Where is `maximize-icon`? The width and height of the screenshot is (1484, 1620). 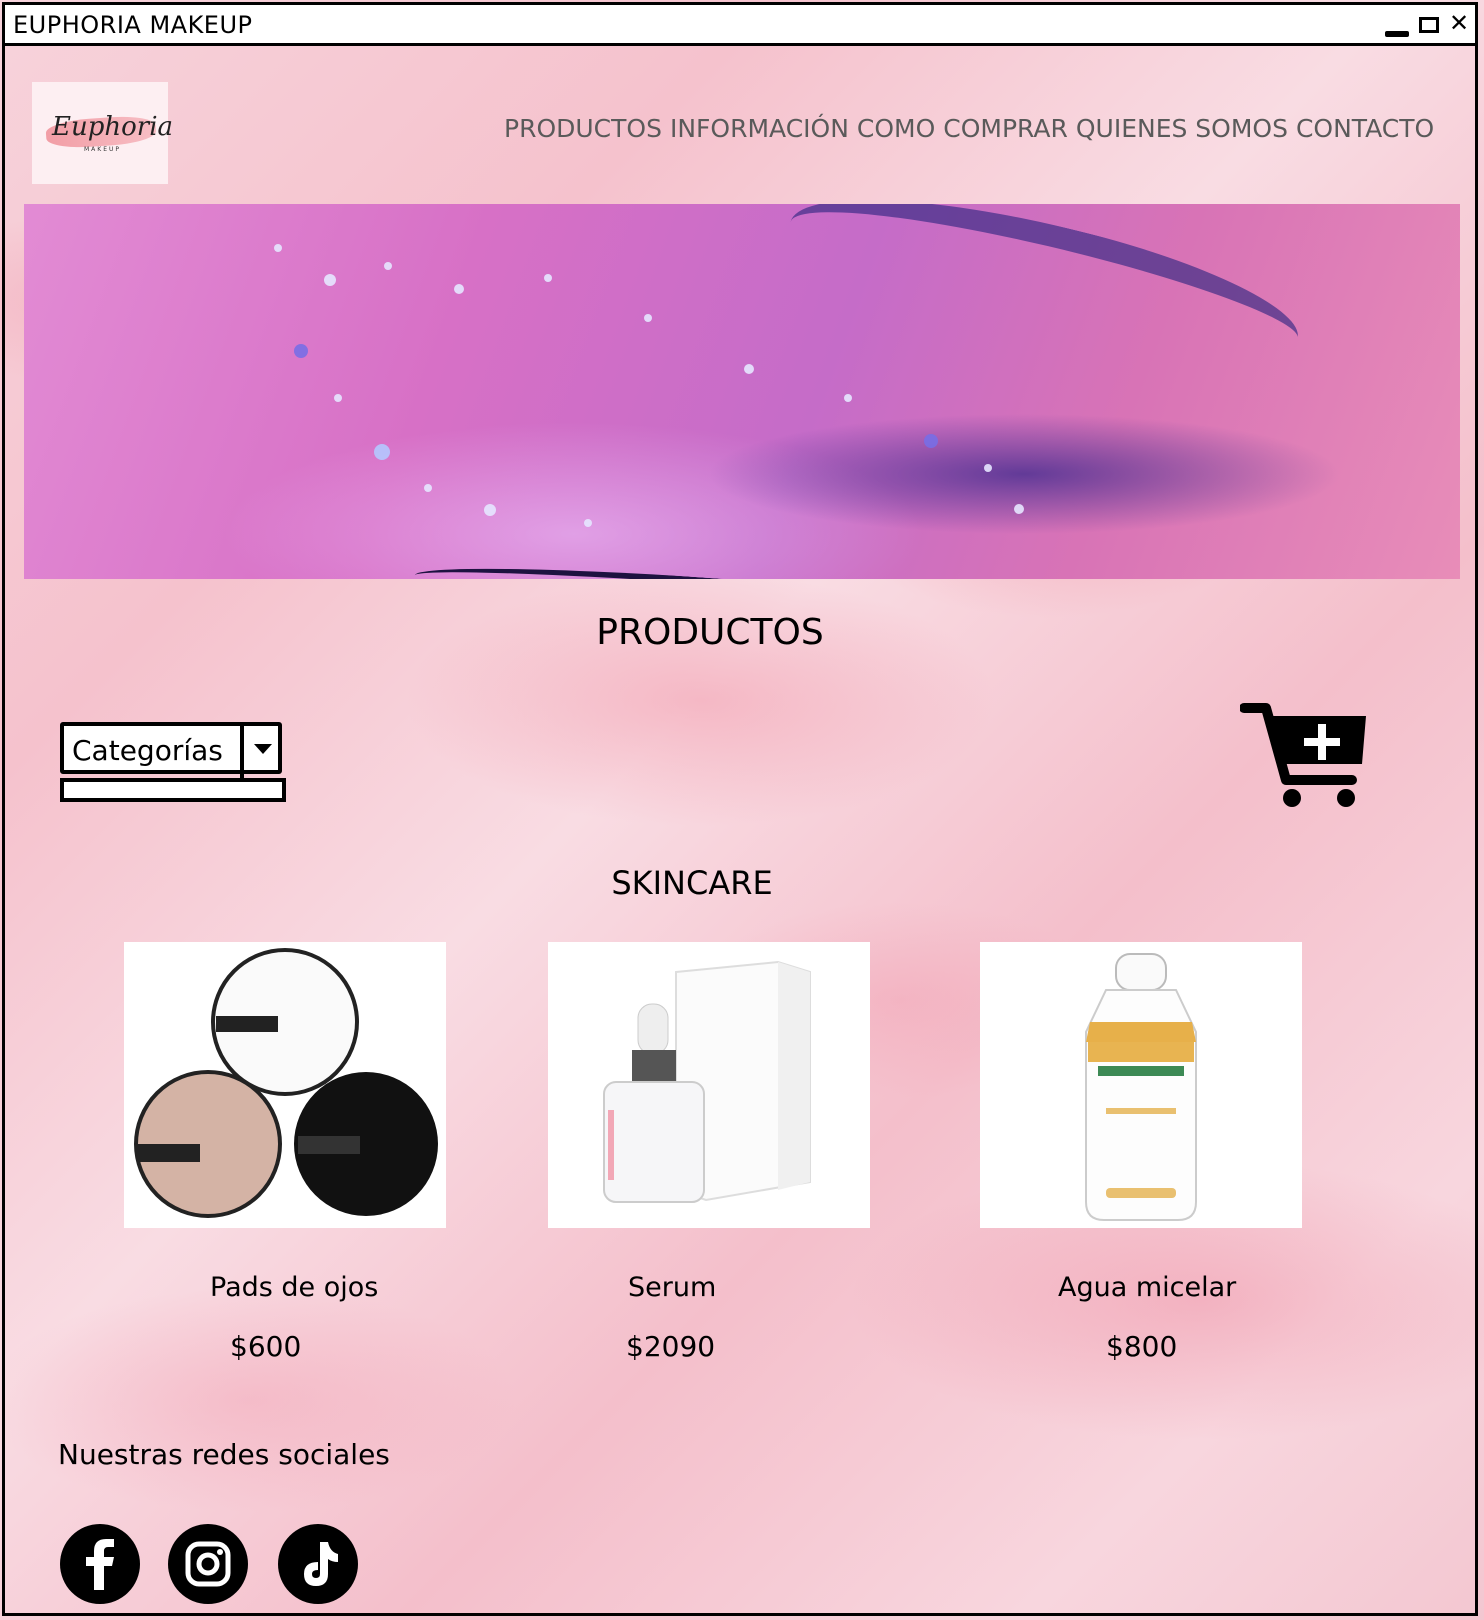 maximize-icon is located at coordinates (1429, 25).